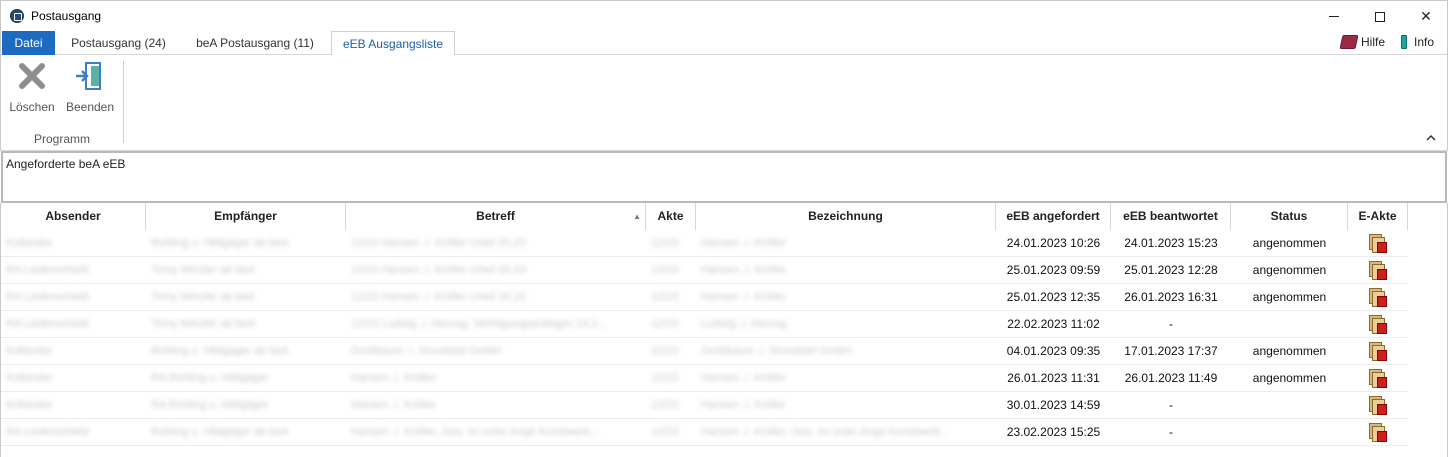 This screenshot has height=457, width=1448. What do you see at coordinates (1053, 297) in the screenshot?
I see `cell-eeb-angefordert: 25.01.2023 12:35` at bounding box center [1053, 297].